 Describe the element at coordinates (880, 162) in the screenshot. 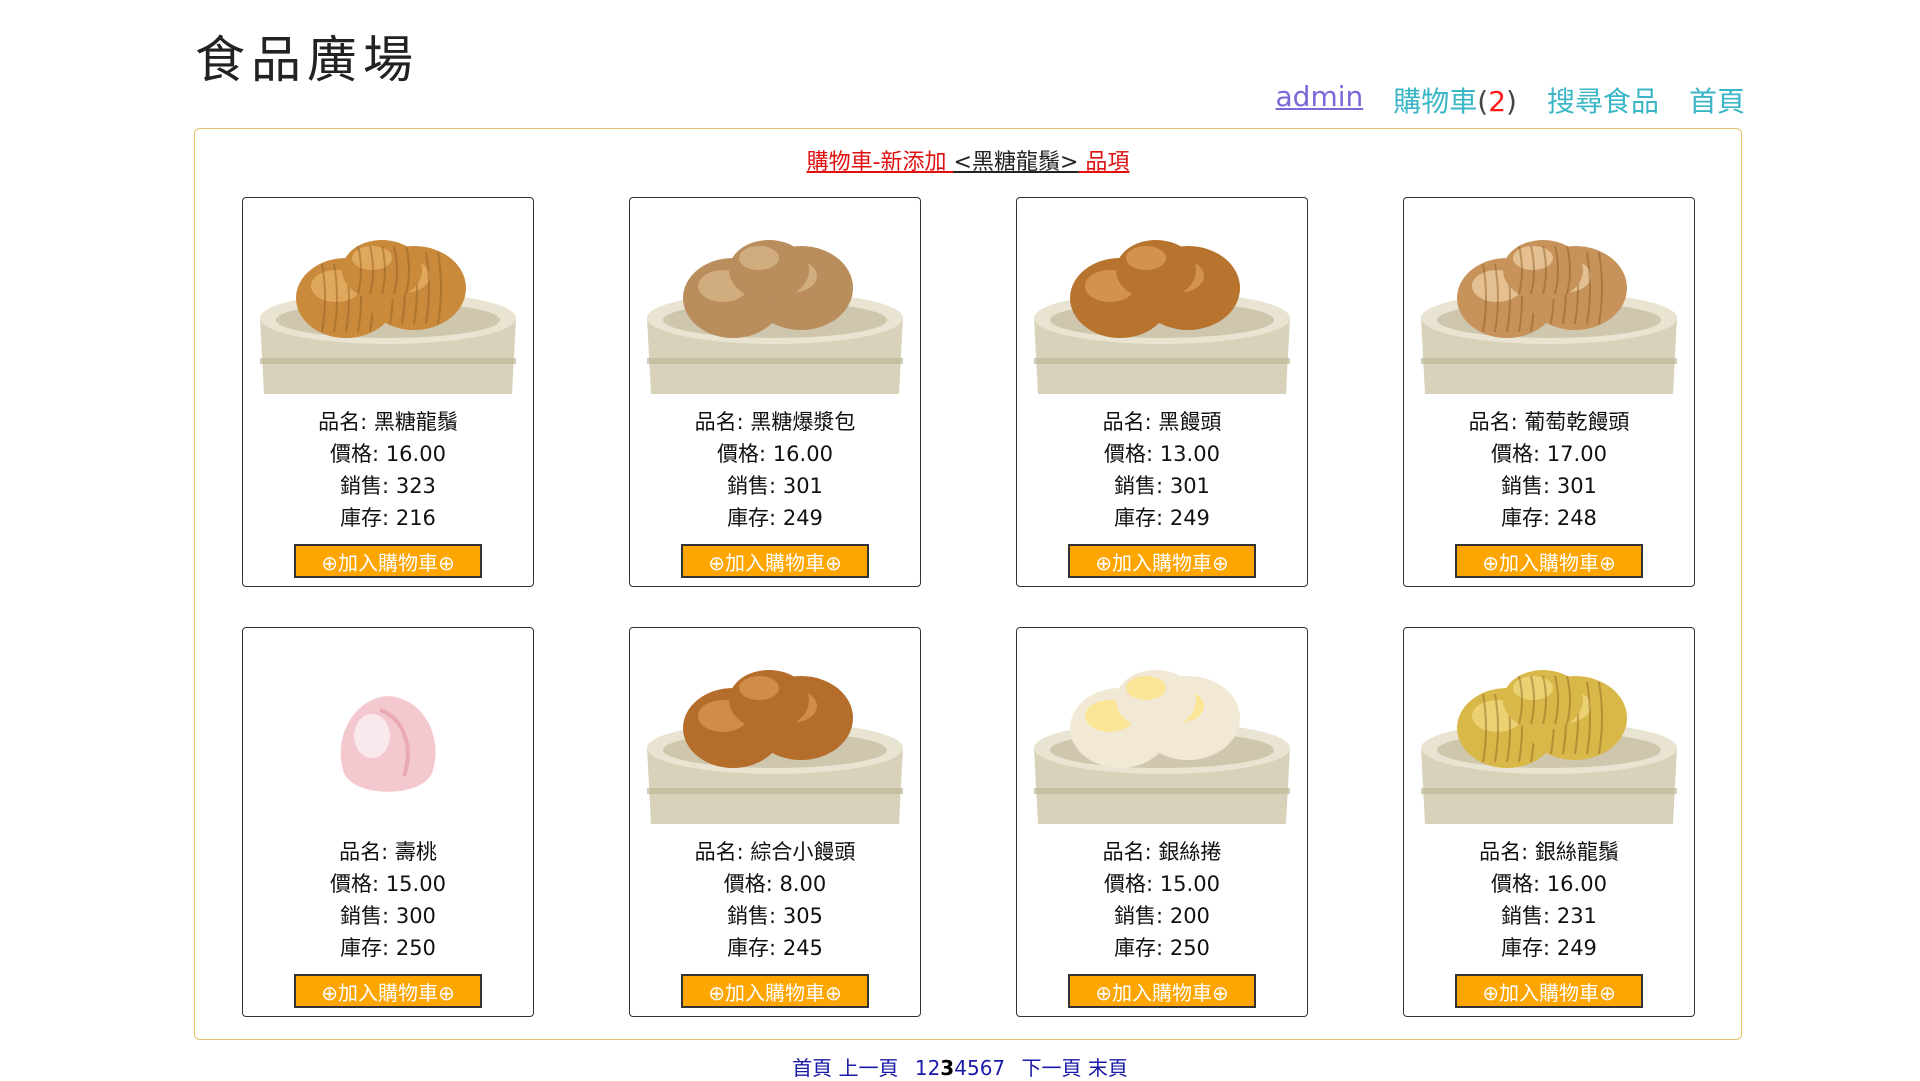

I see `notice-prefix: 購物車-新添加` at that location.